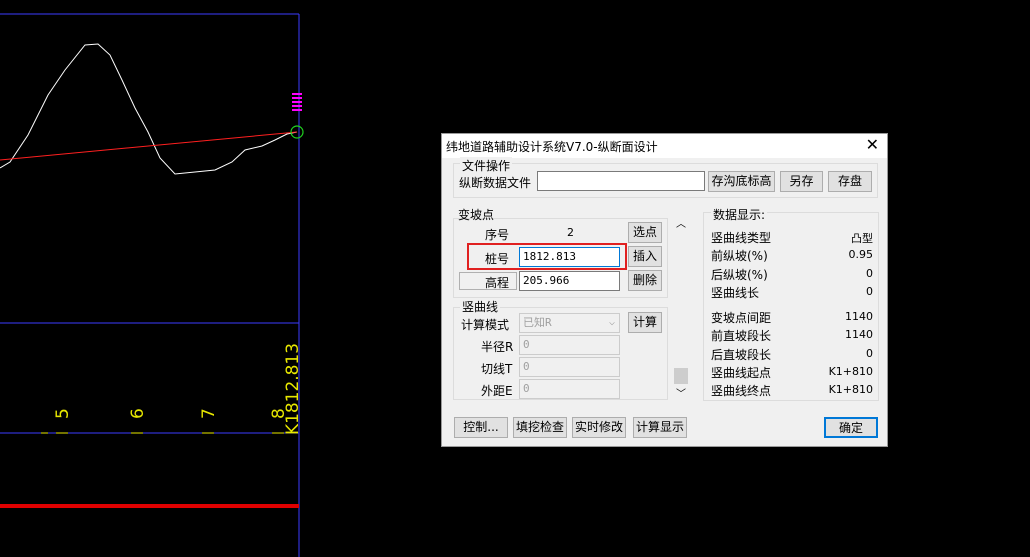 The height and width of the screenshot is (557, 1030). Describe the element at coordinates (149, 146) in the screenshot. I see `design-grade-line` at that location.